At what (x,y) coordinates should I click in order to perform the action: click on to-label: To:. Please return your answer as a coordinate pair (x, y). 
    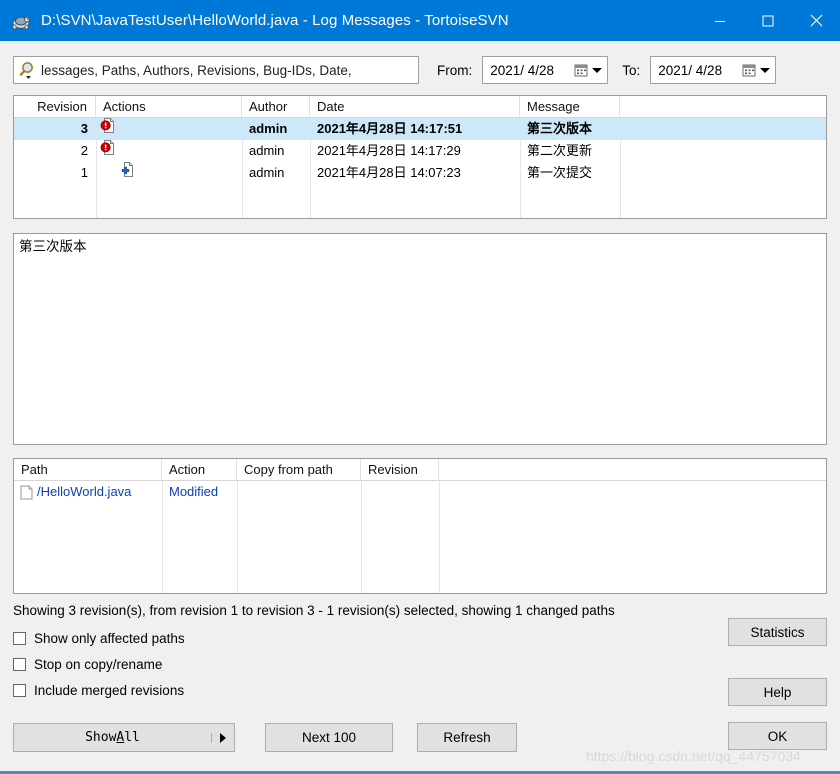
    Looking at the image, I should click on (631, 70).